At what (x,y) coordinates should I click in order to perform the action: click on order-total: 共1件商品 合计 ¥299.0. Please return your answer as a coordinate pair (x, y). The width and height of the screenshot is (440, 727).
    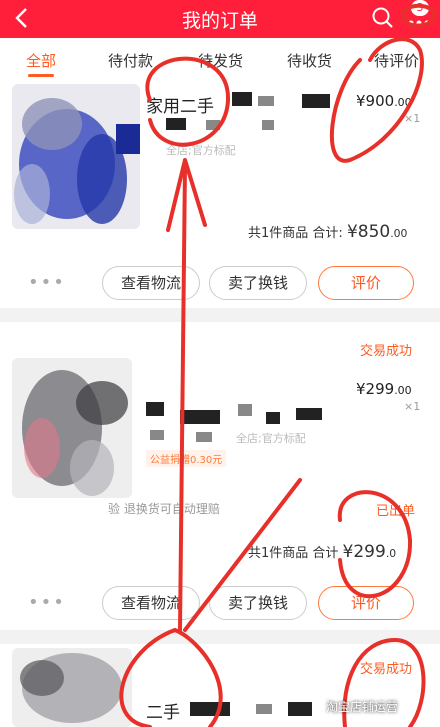
    Looking at the image, I should click on (322, 552).